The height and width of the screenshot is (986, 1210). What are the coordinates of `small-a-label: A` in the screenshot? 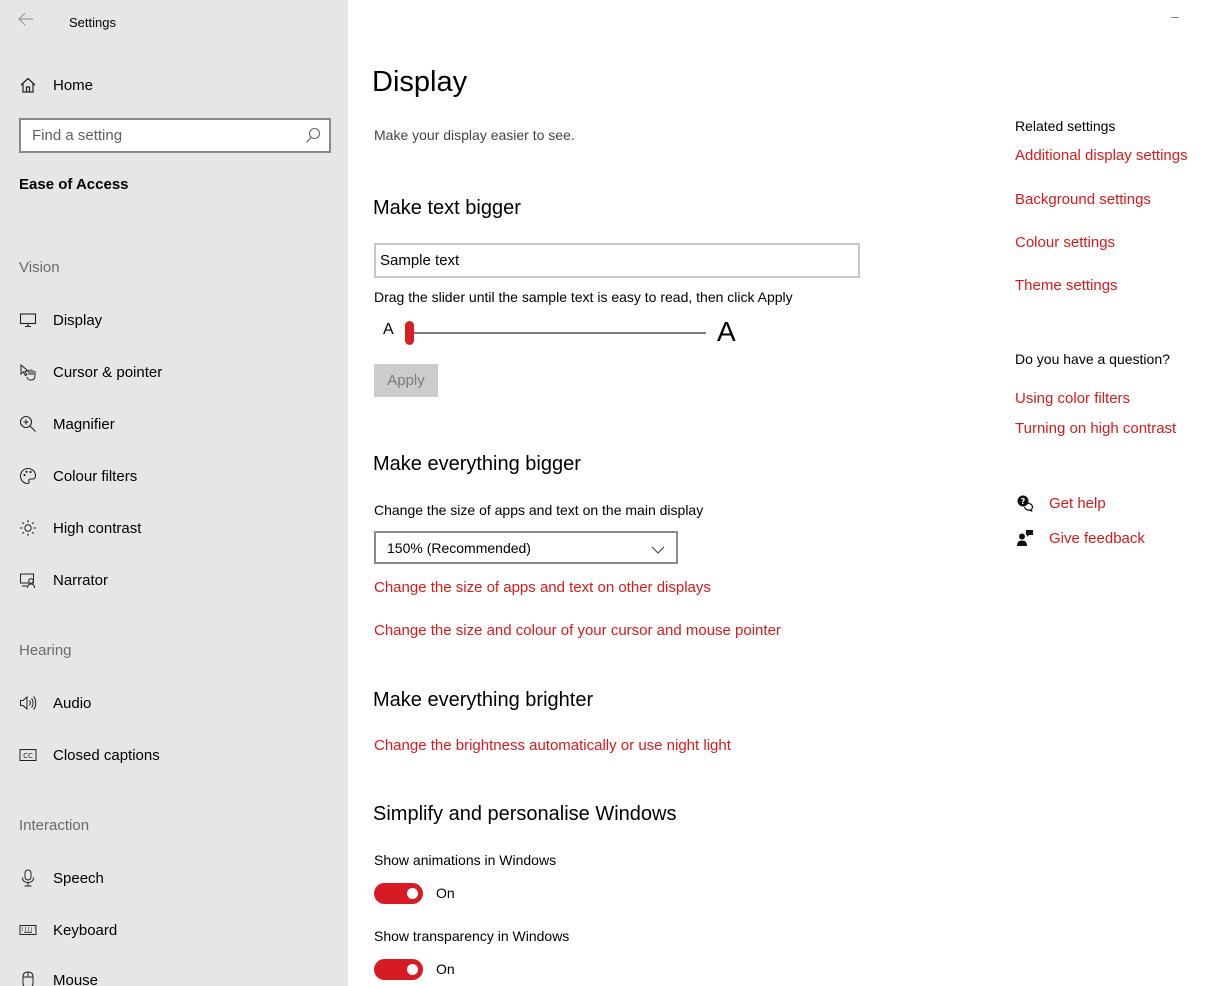 It's located at (388, 329).